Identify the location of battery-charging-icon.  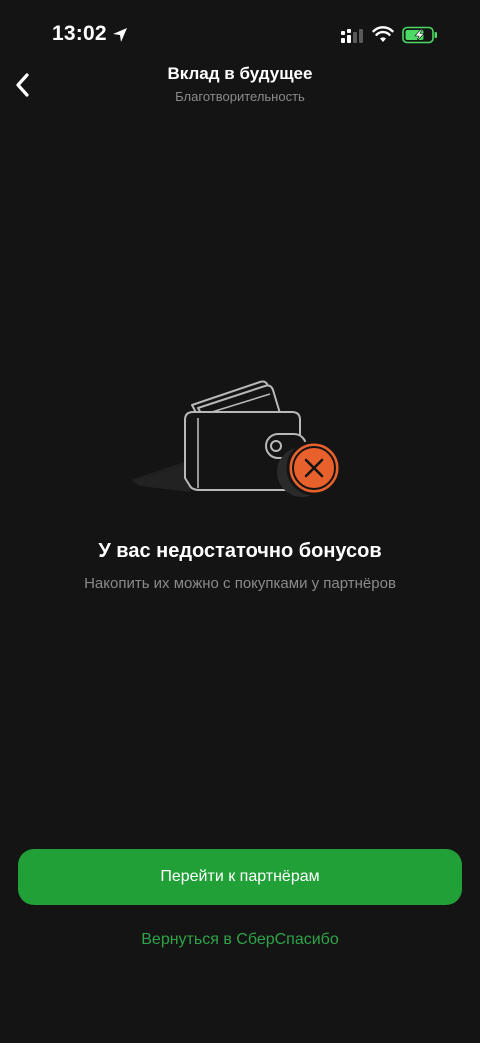
(419, 35).